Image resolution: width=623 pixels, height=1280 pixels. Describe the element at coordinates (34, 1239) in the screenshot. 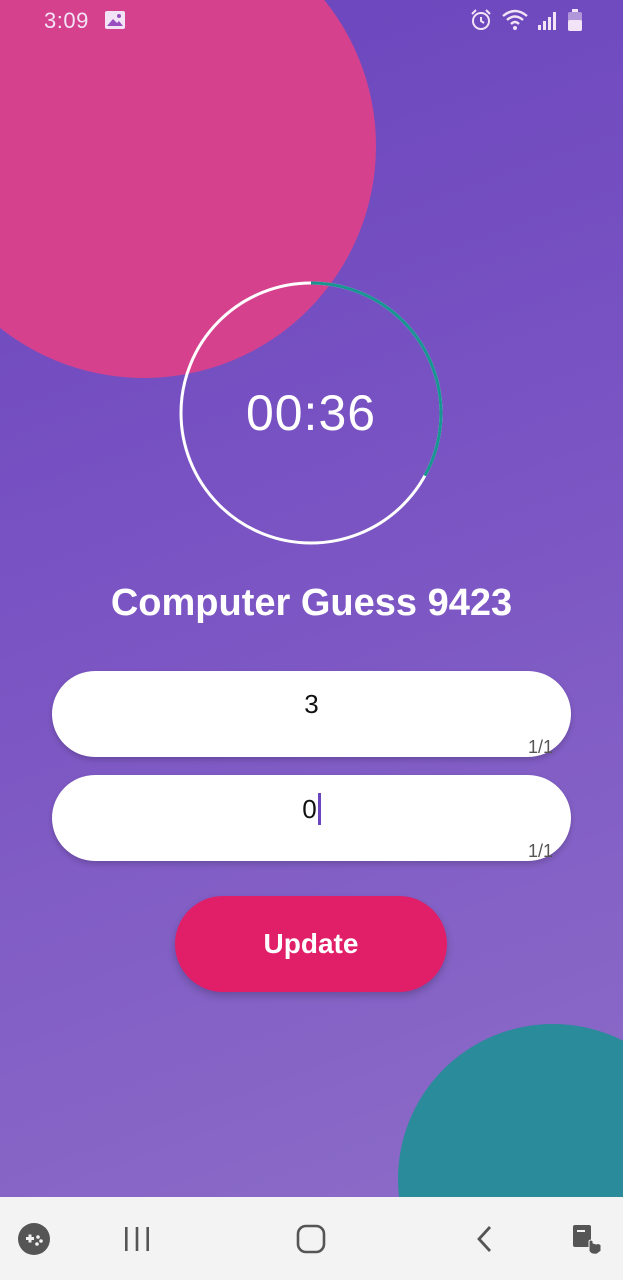

I see `game-launcher-icon` at that location.